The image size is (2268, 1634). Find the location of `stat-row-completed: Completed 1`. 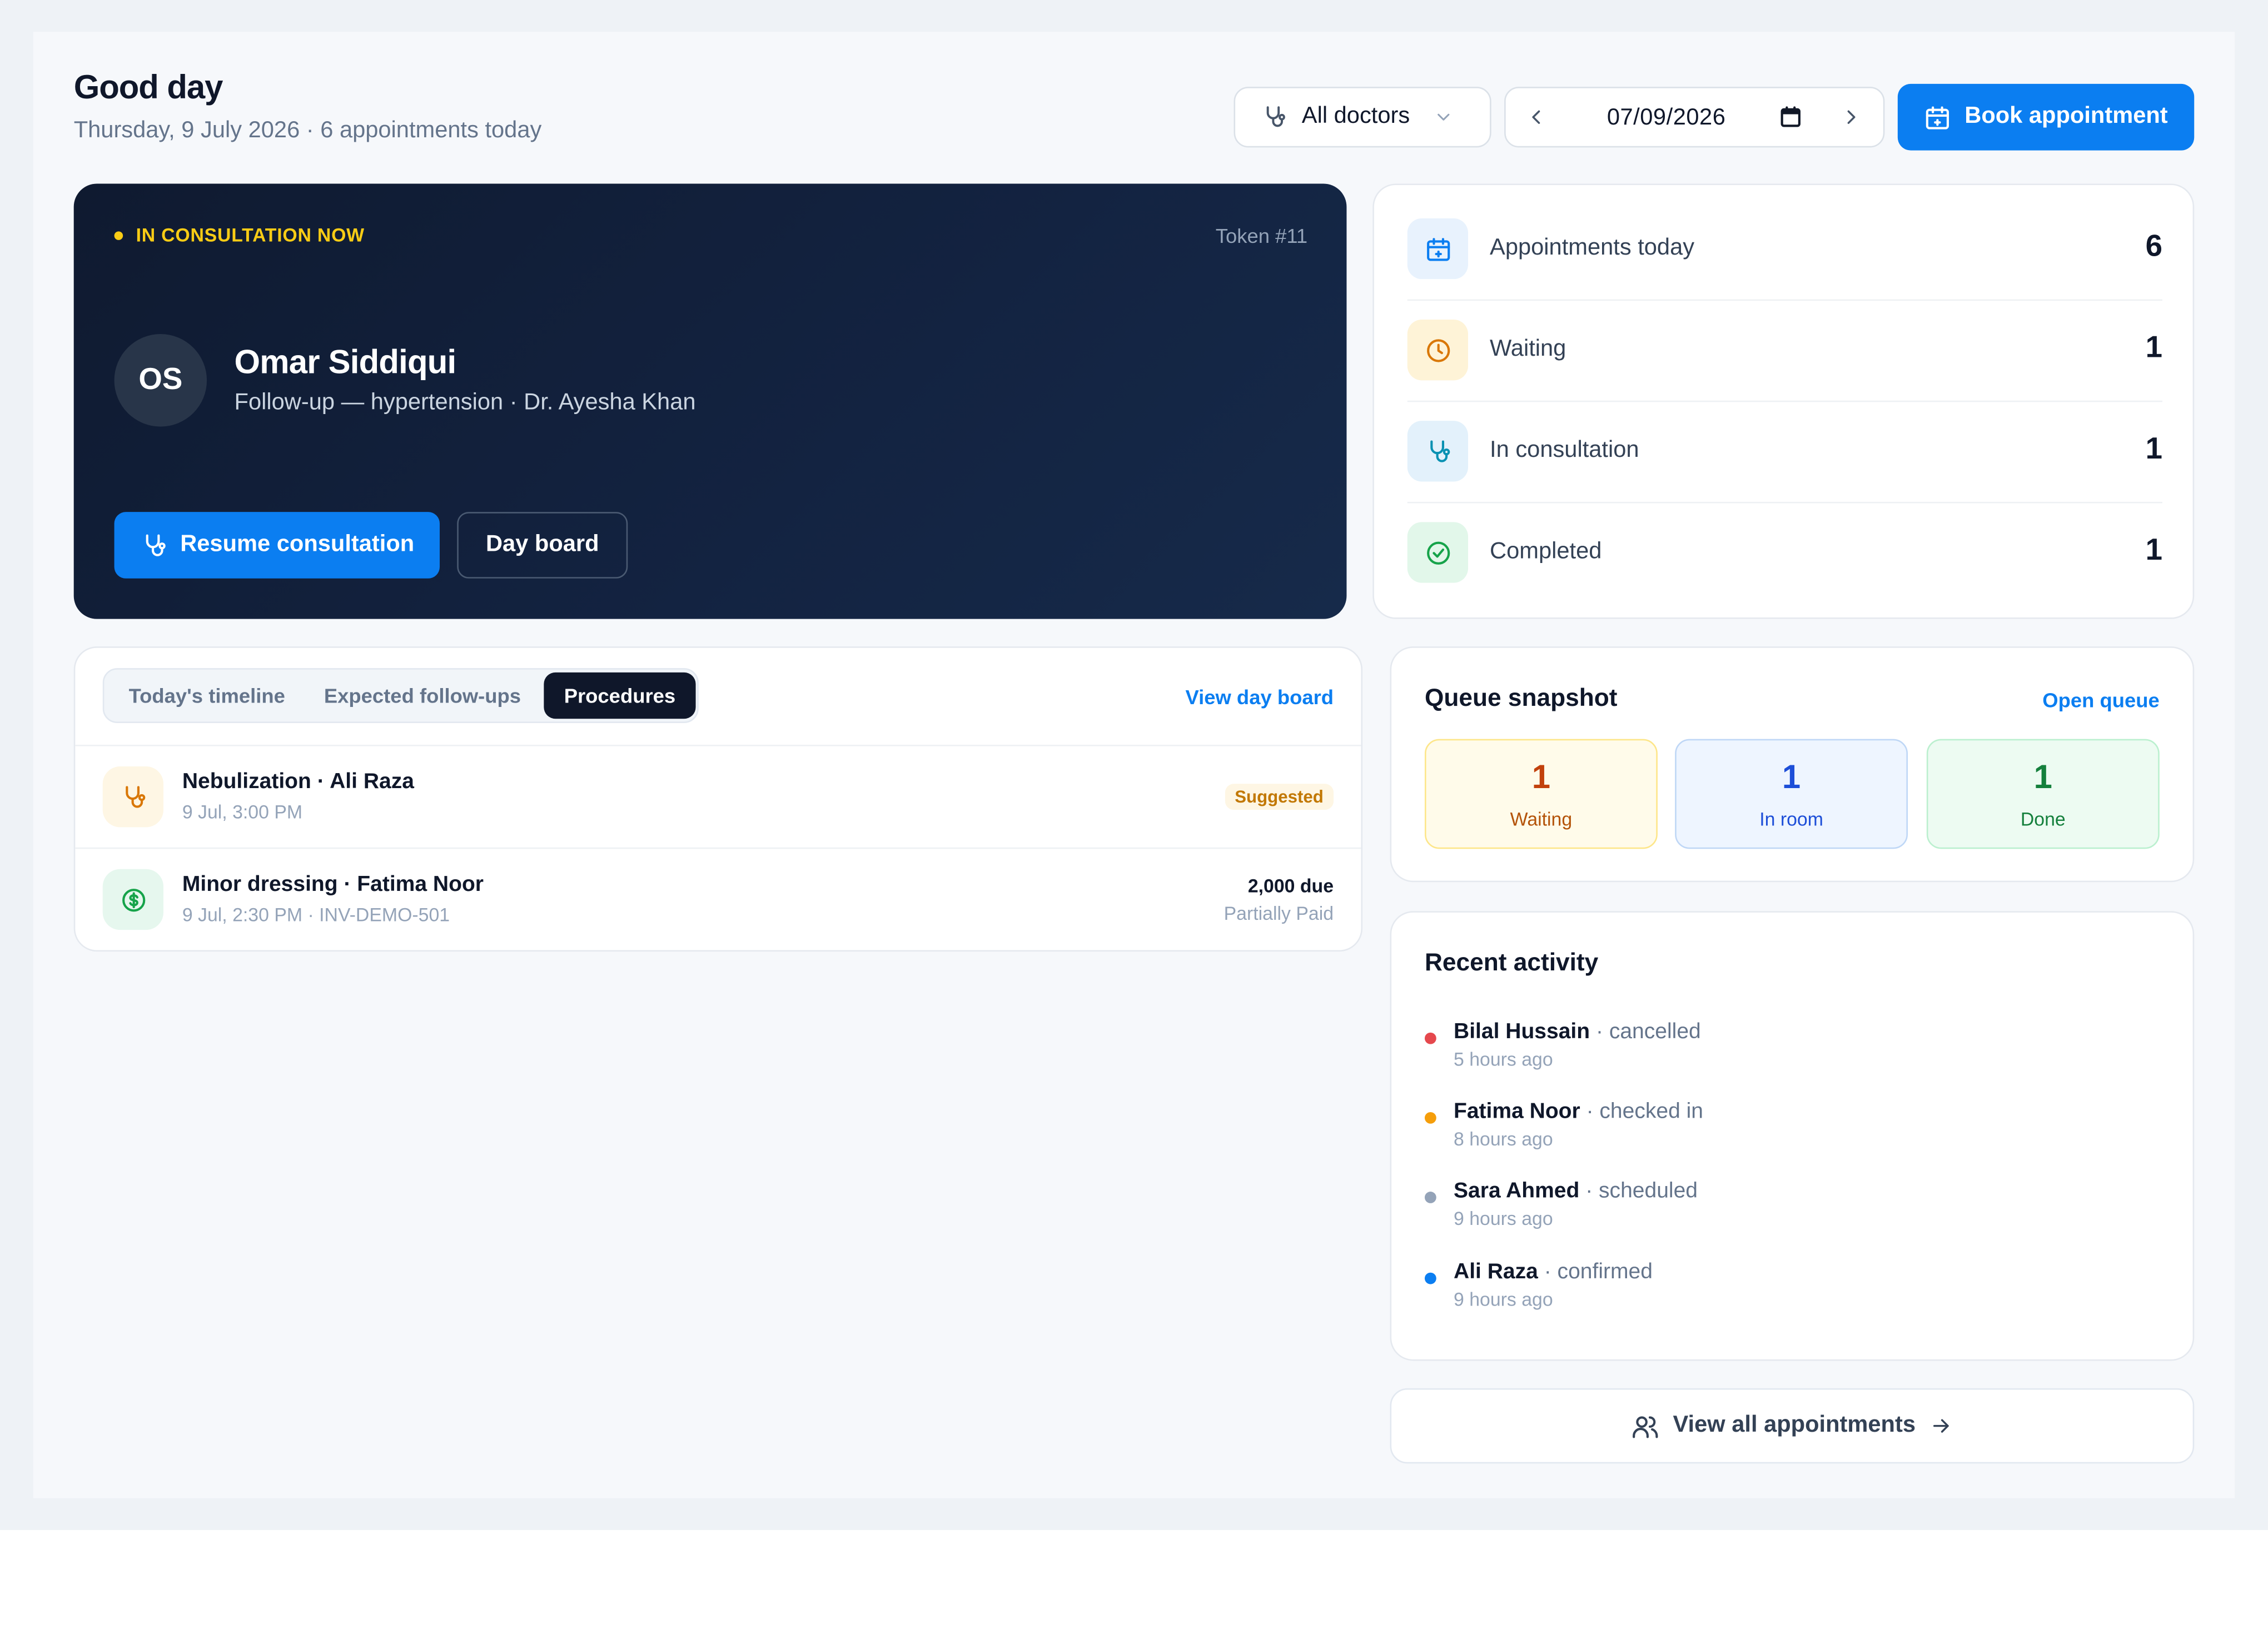

stat-row-completed: Completed 1 is located at coordinates (1784, 553).